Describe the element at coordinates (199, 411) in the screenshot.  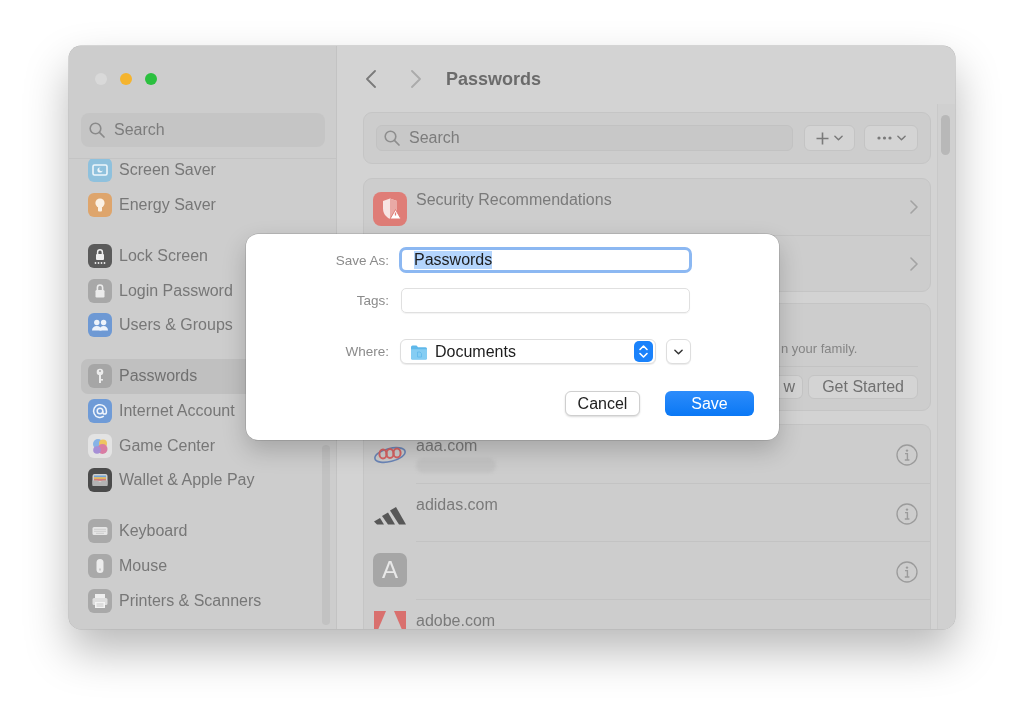
I see `sidebar-item: Internet Account` at that location.